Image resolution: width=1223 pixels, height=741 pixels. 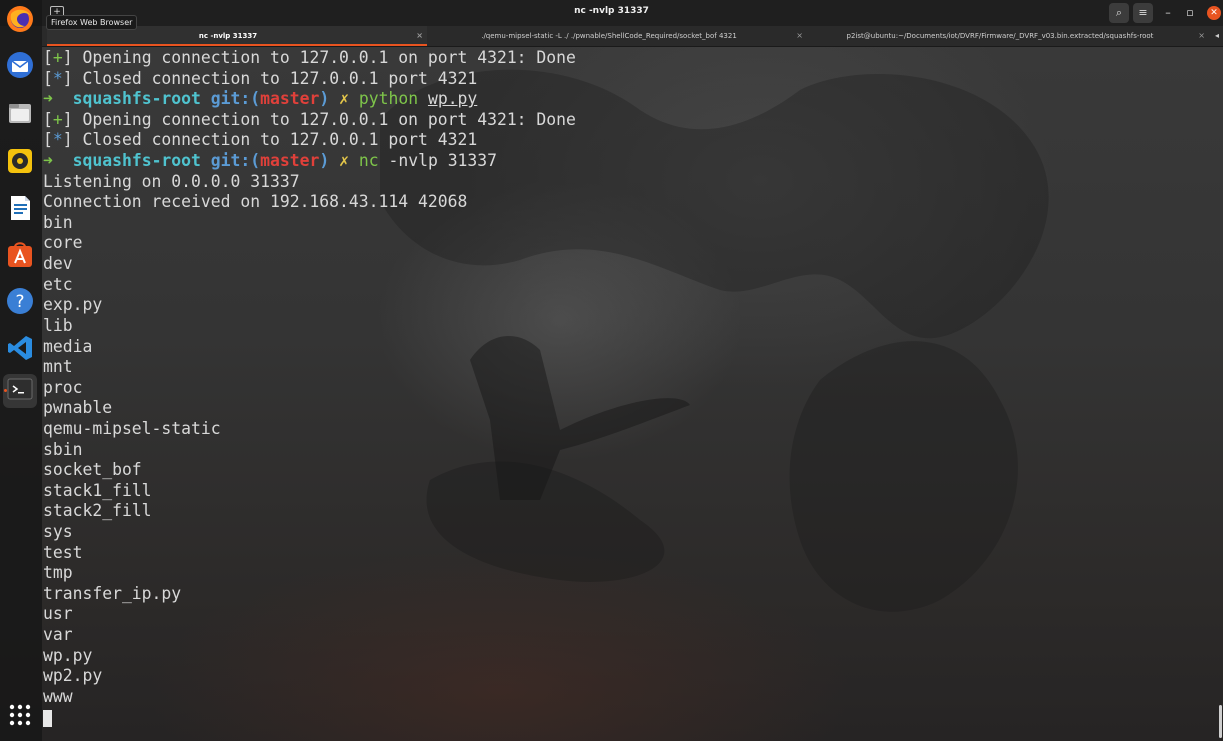 I want to click on tab-scroll-icon: ◂, so click(x=1217, y=36).